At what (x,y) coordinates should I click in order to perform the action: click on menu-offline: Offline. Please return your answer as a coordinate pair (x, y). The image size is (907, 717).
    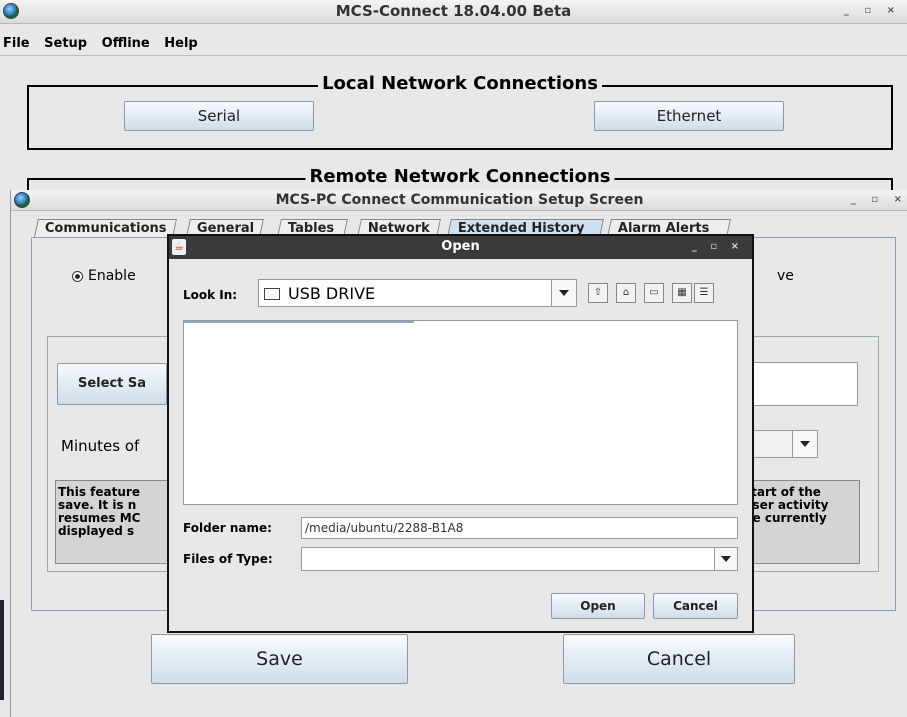
    Looking at the image, I should click on (126, 43).